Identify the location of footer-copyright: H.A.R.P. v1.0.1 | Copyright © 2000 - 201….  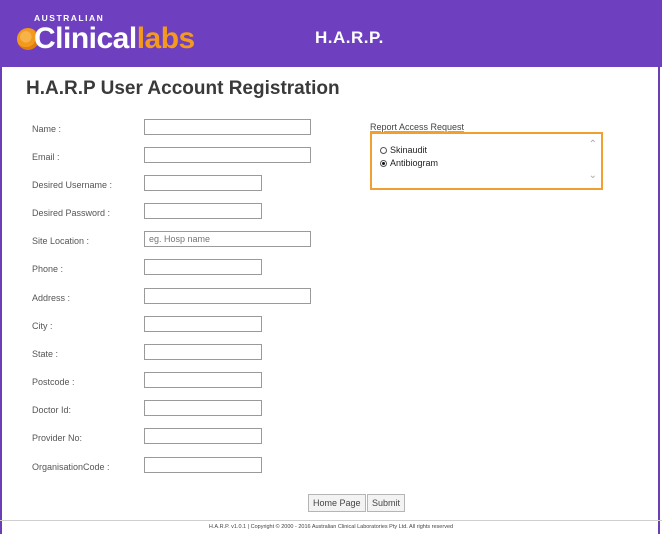
(331, 527).